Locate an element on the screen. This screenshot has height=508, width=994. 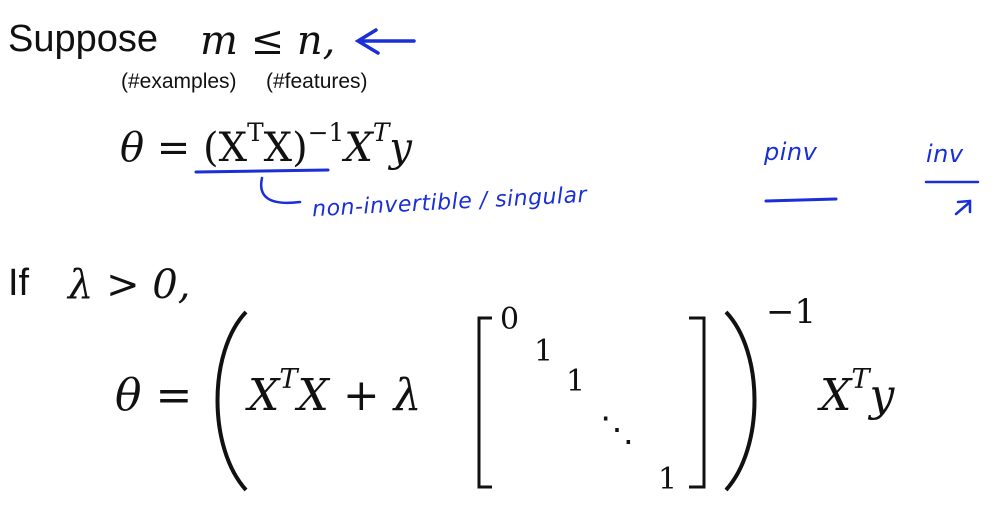
matrix-right-bracket is located at coordinates (697, 402).